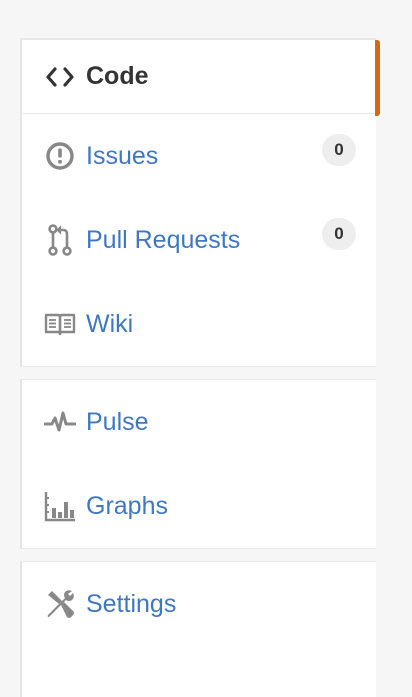 The width and height of the screenshot is (412, 697). What do you see at coordinates (199, 240) in the screenshot?
I see `nav-item-pull-requests: Pull Requests 0` at bounding box center [199, 240].